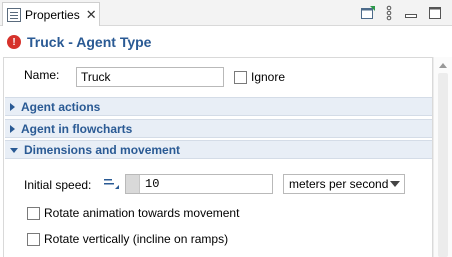 This screenshot has width=452, height=257. I want to click on close-icon: ✕, so click(91, 15).